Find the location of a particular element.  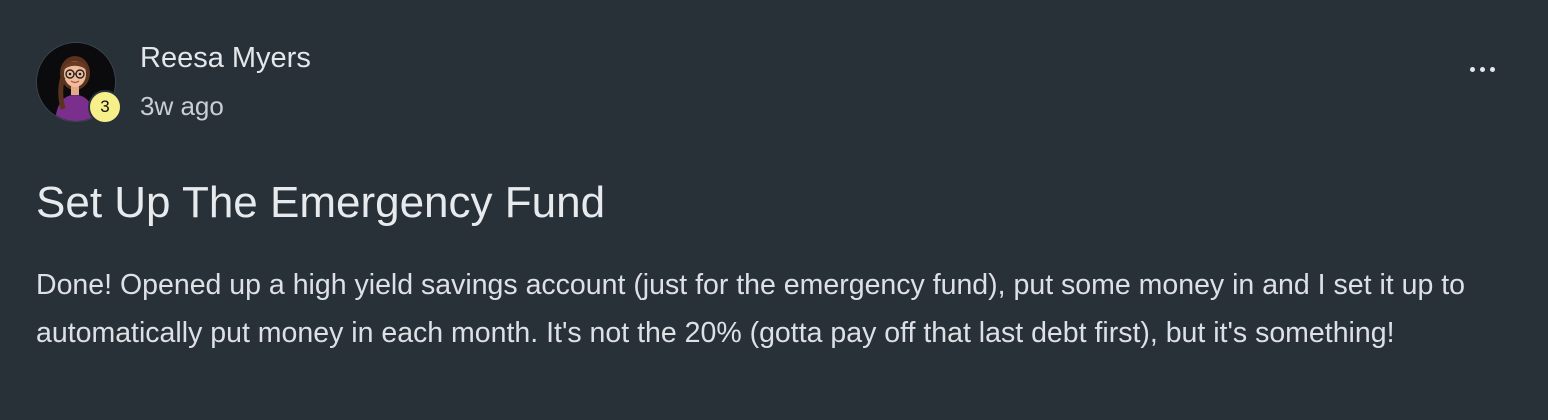

more-options-button is located at coordinates (1482, 69).